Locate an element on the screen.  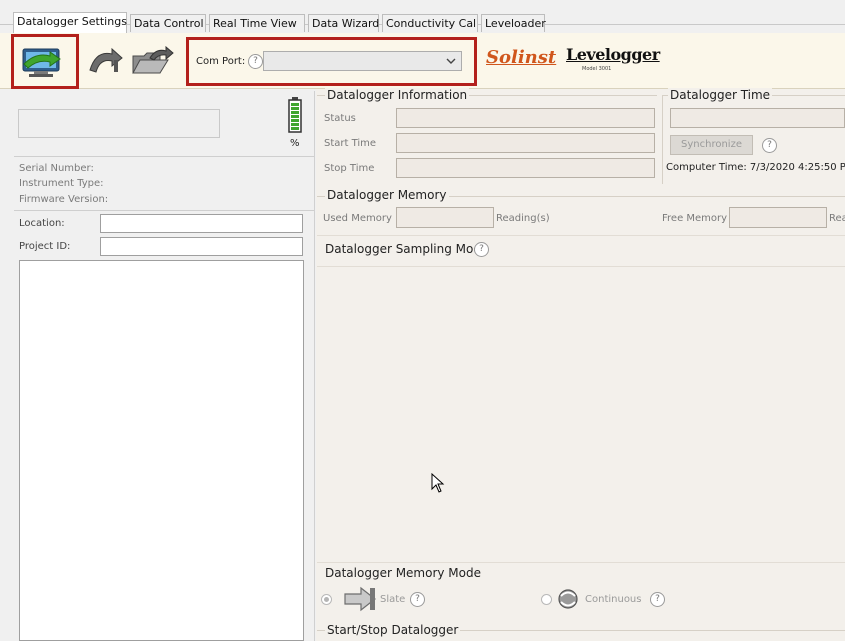
curved-arrows-icon is located at coordinates (106, 60).